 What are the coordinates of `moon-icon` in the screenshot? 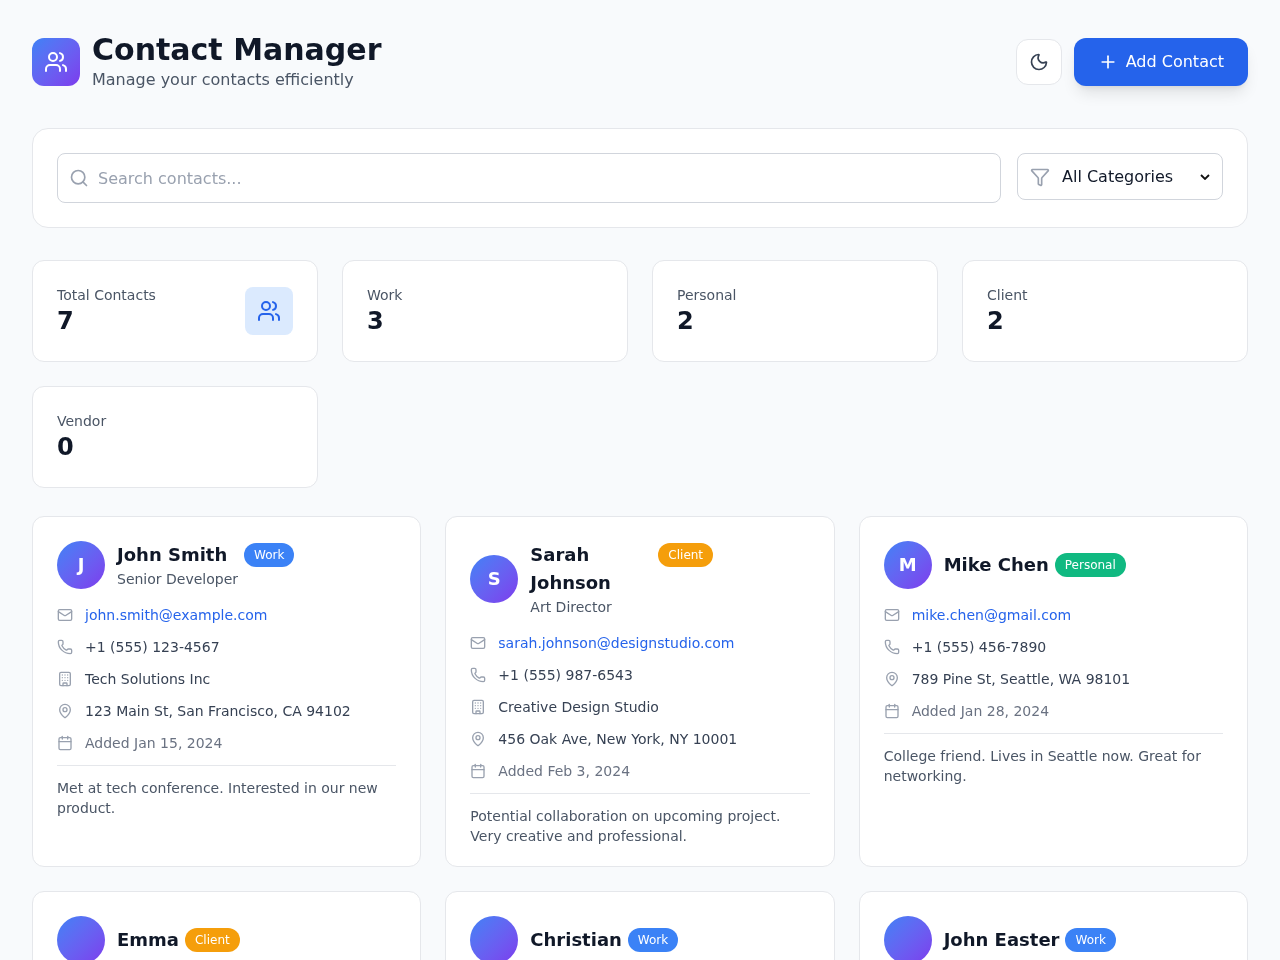 It's located at (1038, 62).